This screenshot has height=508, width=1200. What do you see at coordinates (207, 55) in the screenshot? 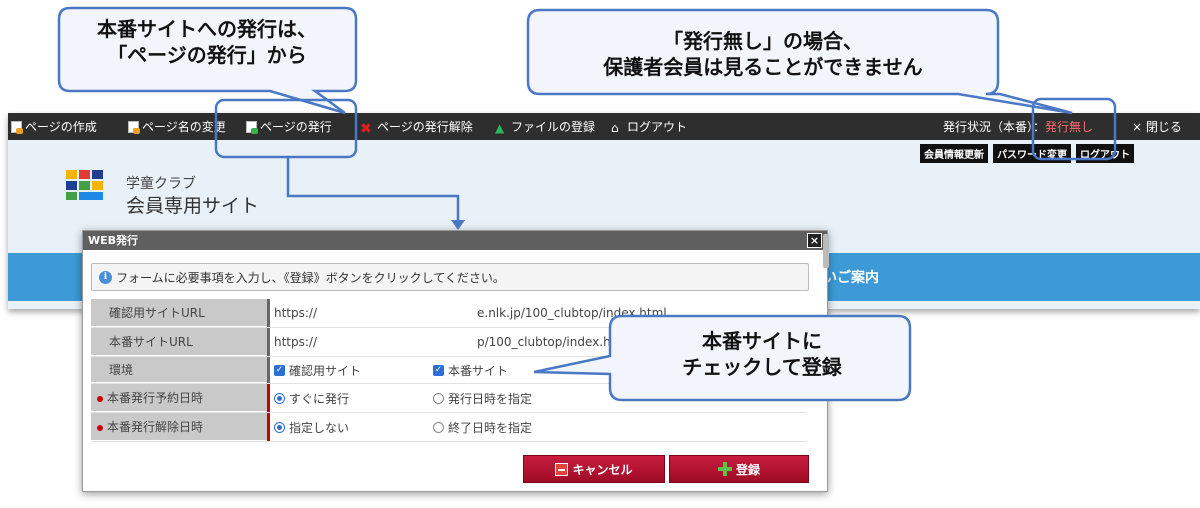
I see `callout-publish-line2: 「ページの発行」から` at bounding box center [207, 55].